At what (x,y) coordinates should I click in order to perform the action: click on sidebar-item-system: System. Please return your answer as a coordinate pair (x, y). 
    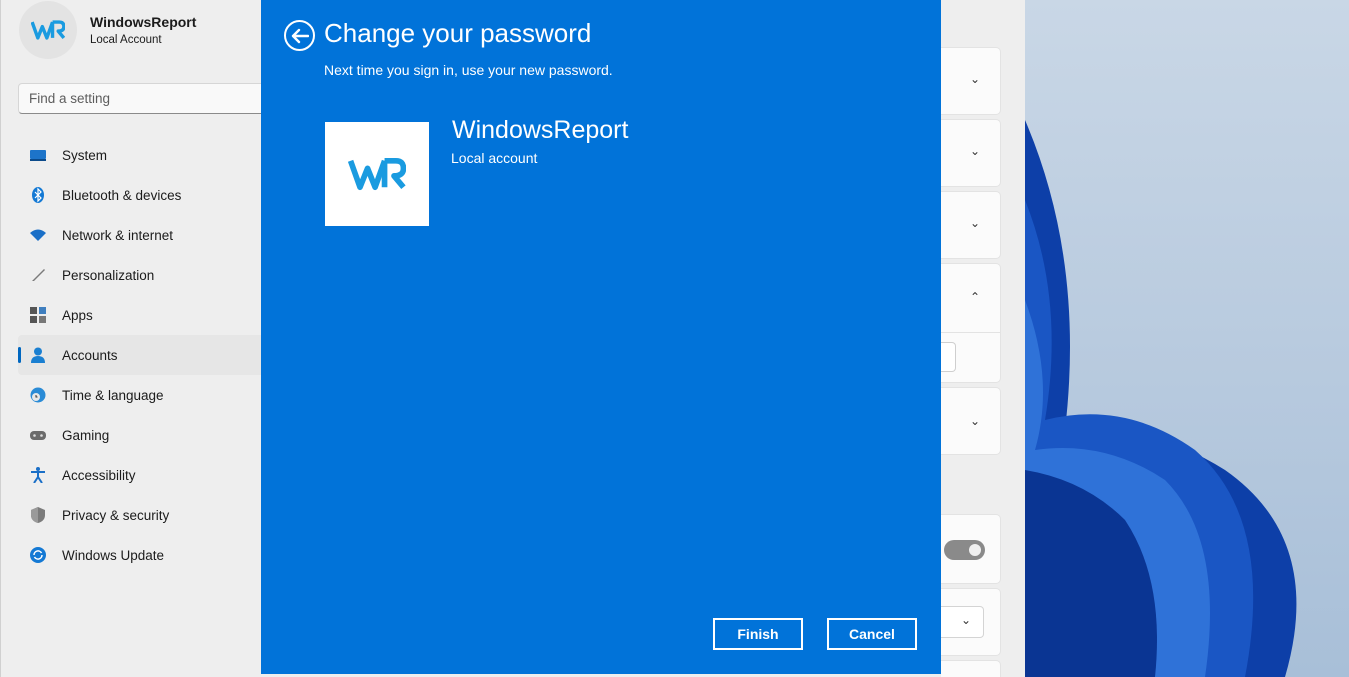
    Looking at the image, I should click on (148, 155).